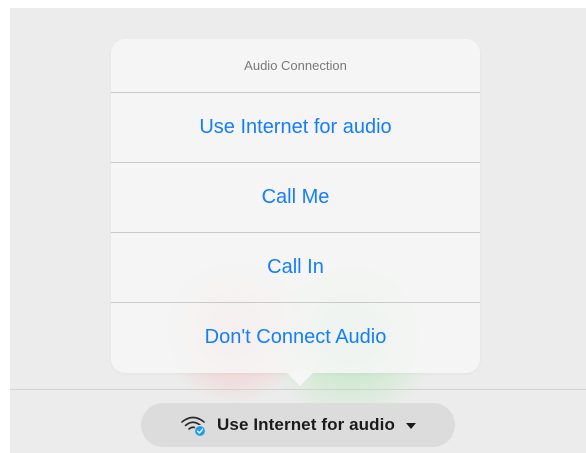 The width and height of the screenshot is (586, 453). I want to click on option-dont-connect-audio: Don't Connect Audio, so click(295, 337).